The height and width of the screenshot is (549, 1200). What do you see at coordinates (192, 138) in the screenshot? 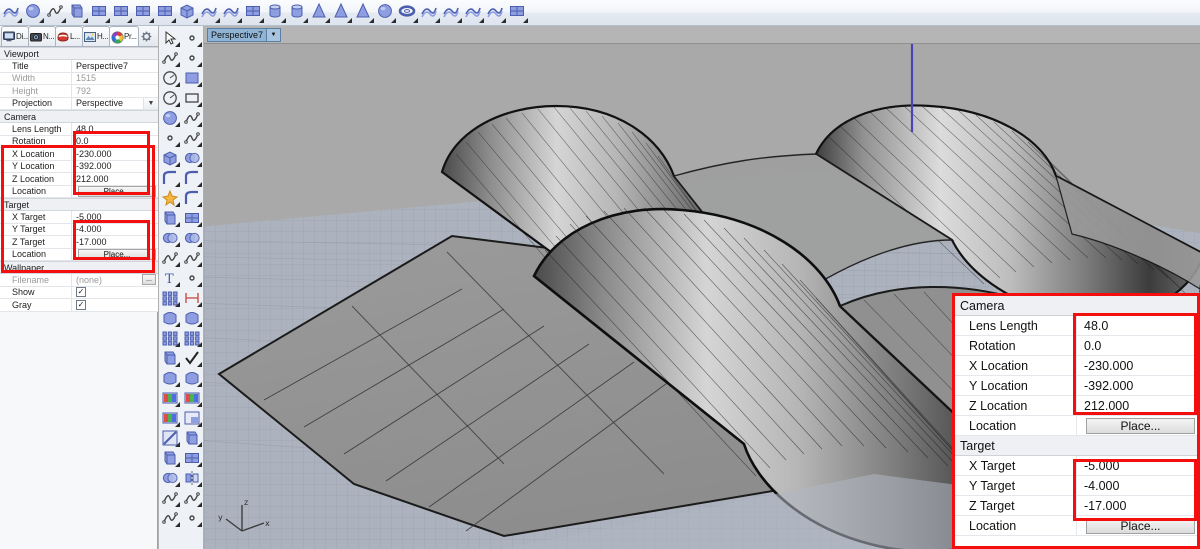
I see `surface-from-curve-network-icon` at bounding box center [192, 138].